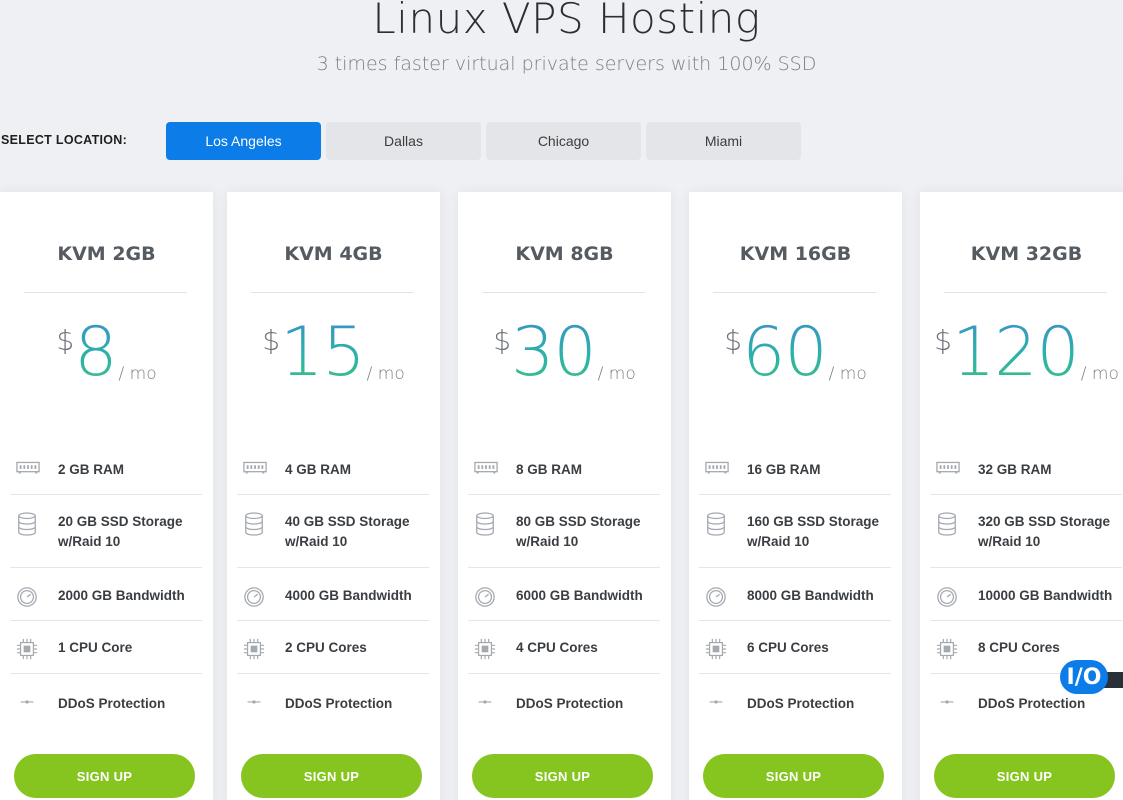  Describe the element at coordinates (784, 469) in the screenshot. I see `plan-feature-label: 16 GB RAM` at that location.